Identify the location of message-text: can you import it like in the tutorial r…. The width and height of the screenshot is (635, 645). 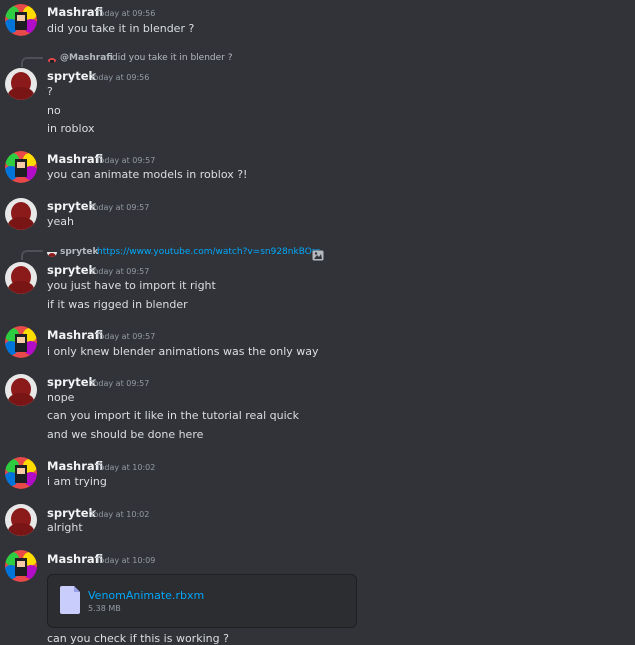
(173, 415).